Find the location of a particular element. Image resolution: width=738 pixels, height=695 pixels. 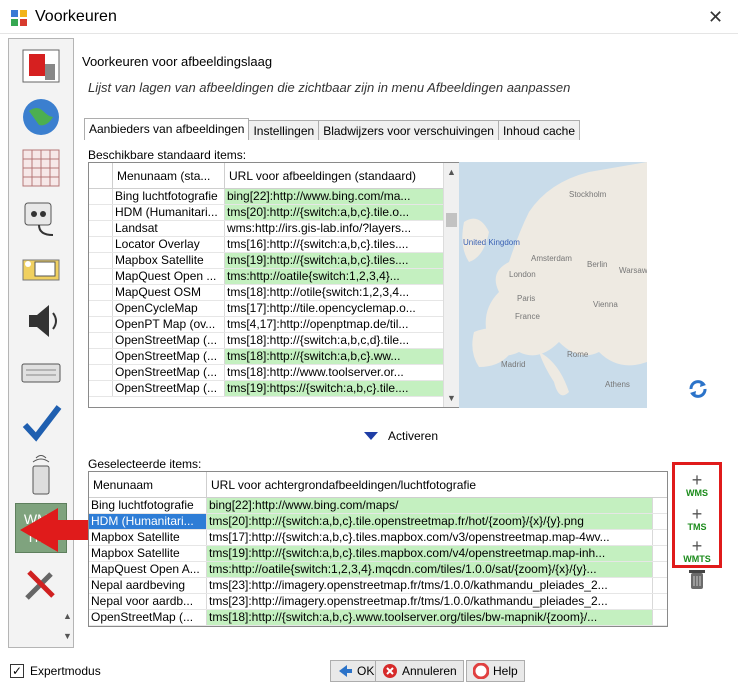

map-label: Vienna is located at coordinates (605, 304).